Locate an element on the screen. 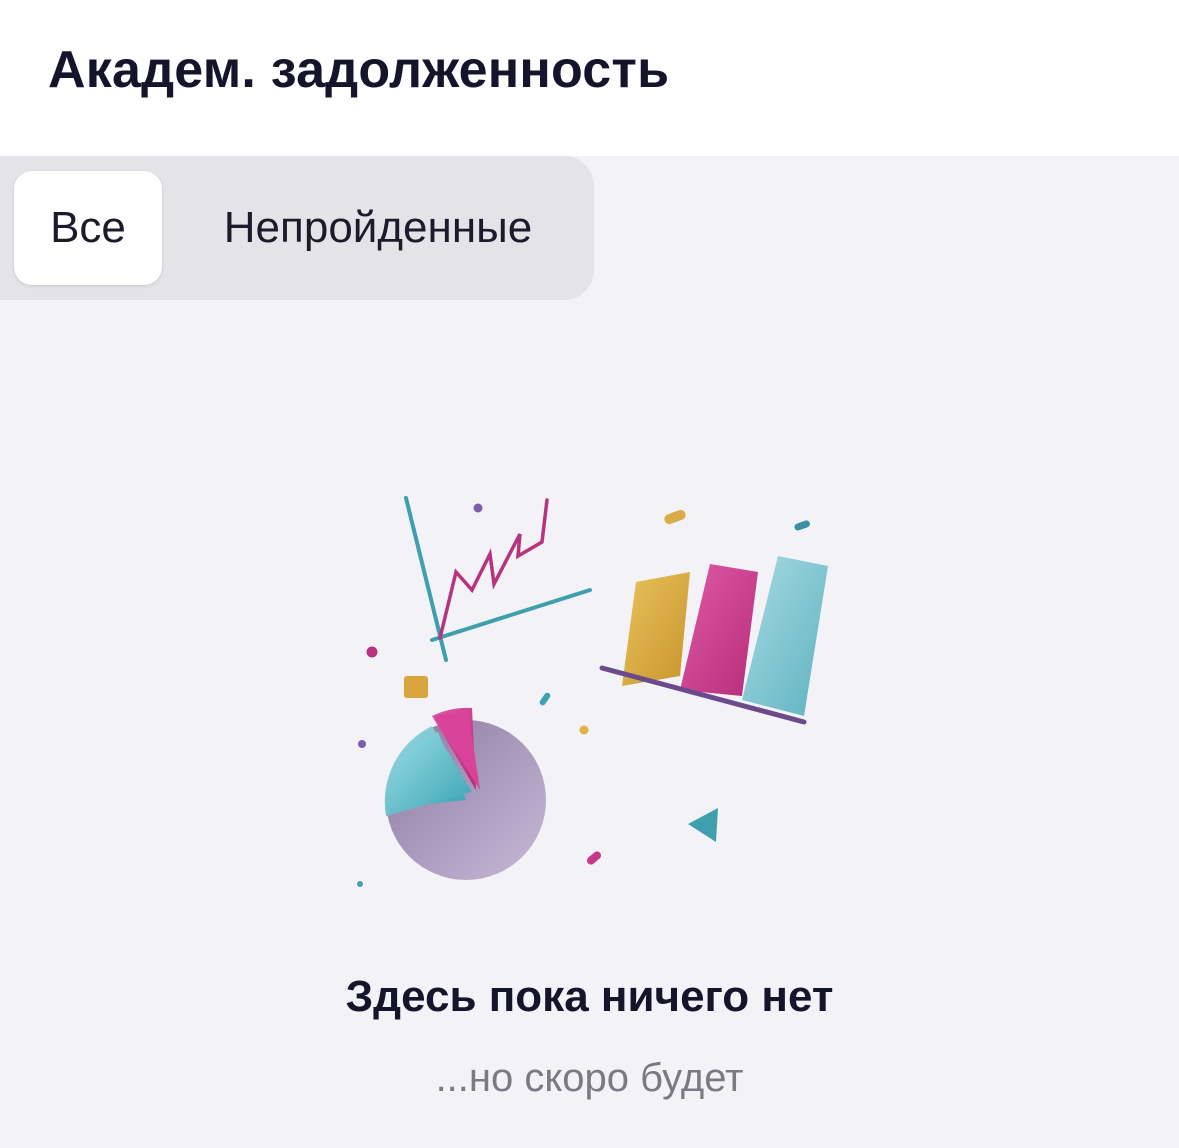 This screenshot has width=1179, height=1148. page-title: Академ. задолженность is located at coordinates (359, 70).